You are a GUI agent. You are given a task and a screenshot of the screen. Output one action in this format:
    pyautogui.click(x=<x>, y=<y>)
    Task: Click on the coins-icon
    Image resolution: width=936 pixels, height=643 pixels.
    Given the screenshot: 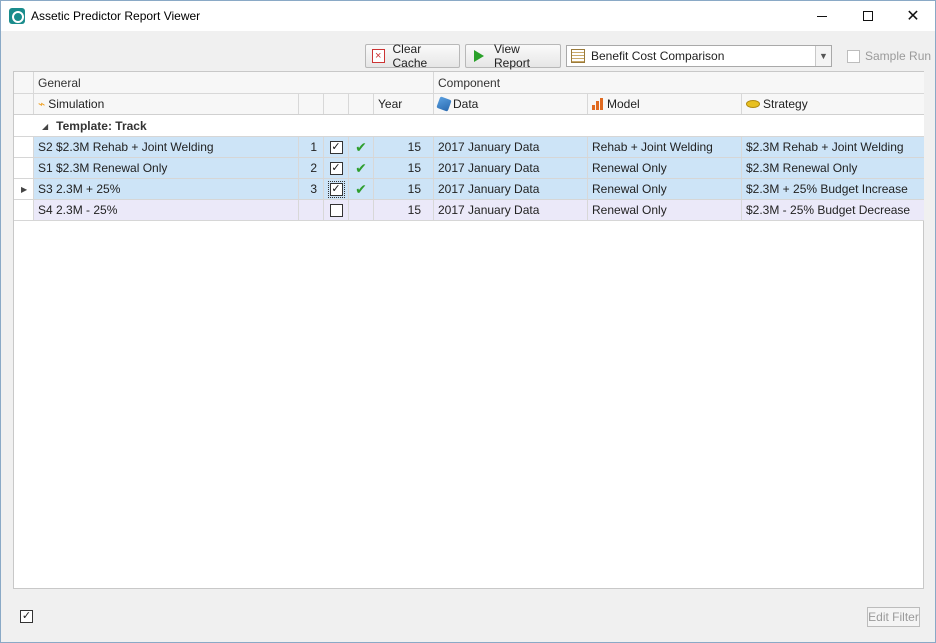 What is the action you would take?
    pyautogui.click(x=753, y=104)
    